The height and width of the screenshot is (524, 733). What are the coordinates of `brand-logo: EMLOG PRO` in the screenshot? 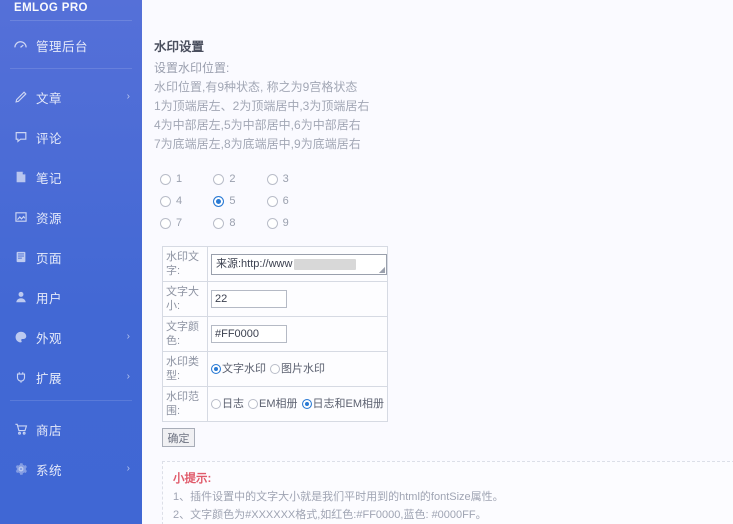 It's located at (71, 7).